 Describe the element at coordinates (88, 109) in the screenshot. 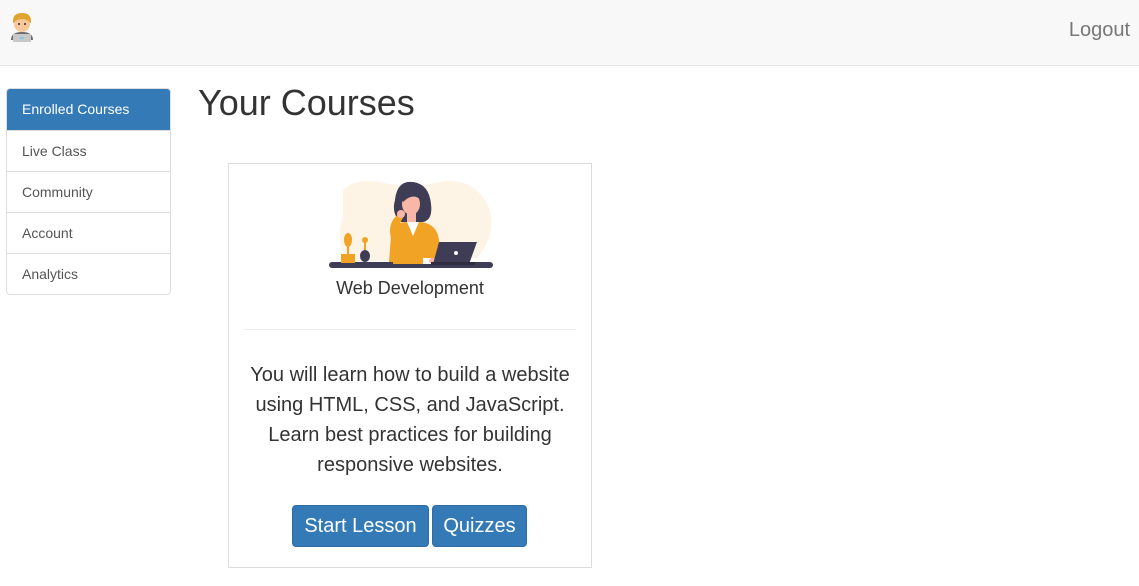

I see `sidebar-item-enrolled-courses: Enrolled Courses` at that location.